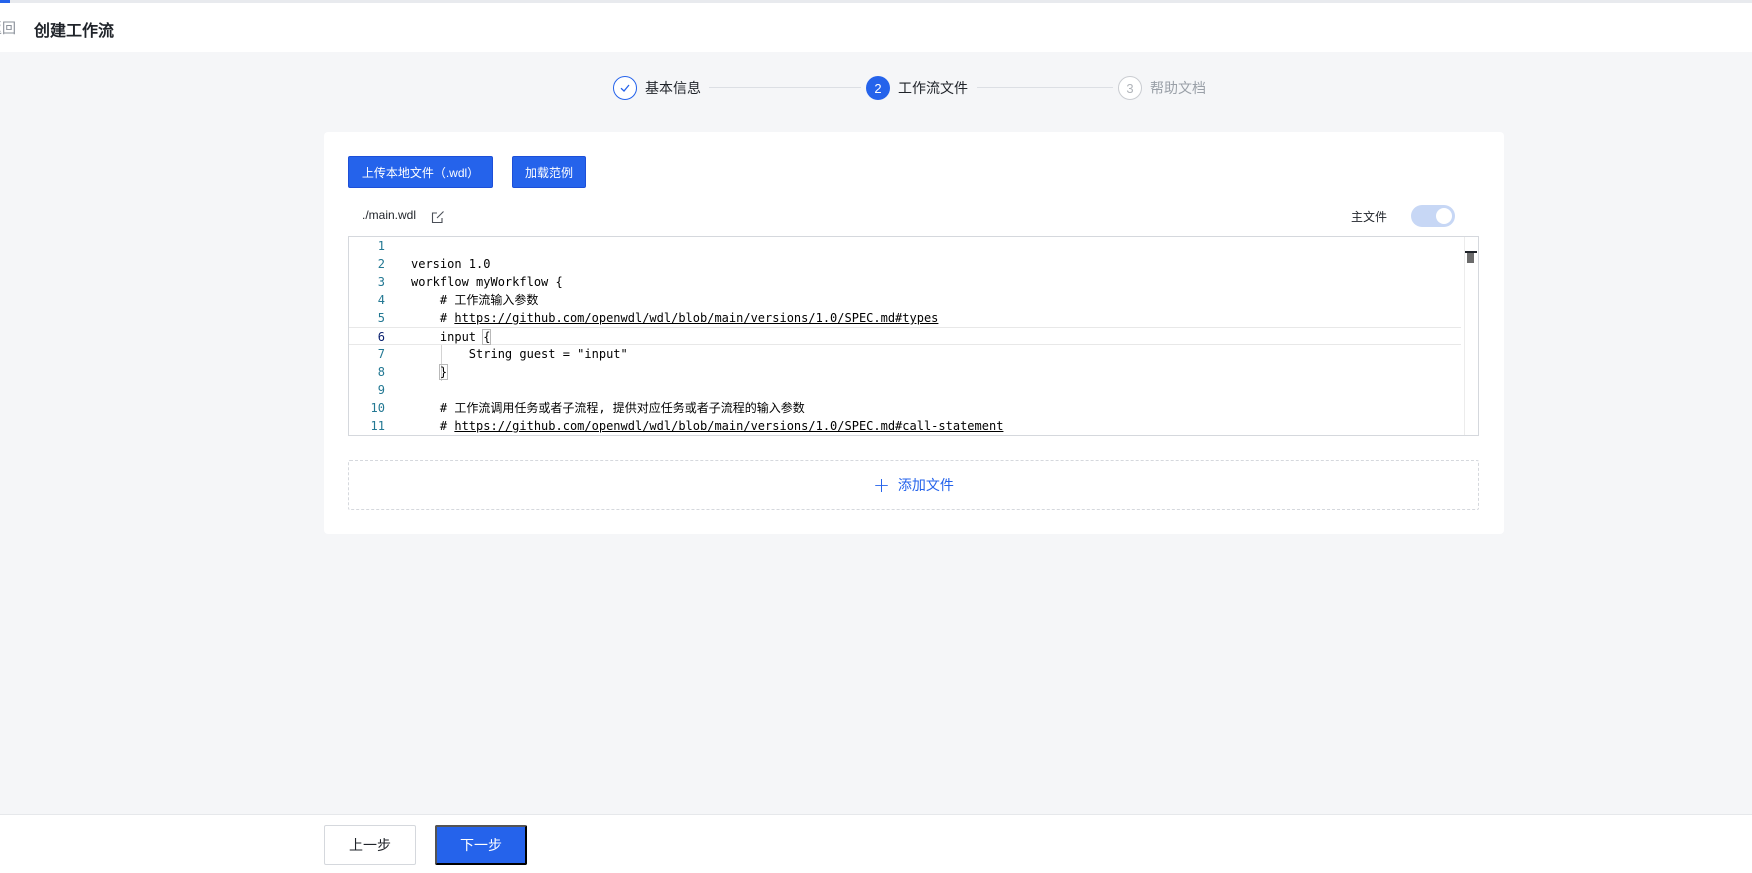 The width and height of the screenshot is (1752, 873). Describe the element at coordinates (905, 264) in the screenshot. I see `code-line: 2 version 1.0` at that location.